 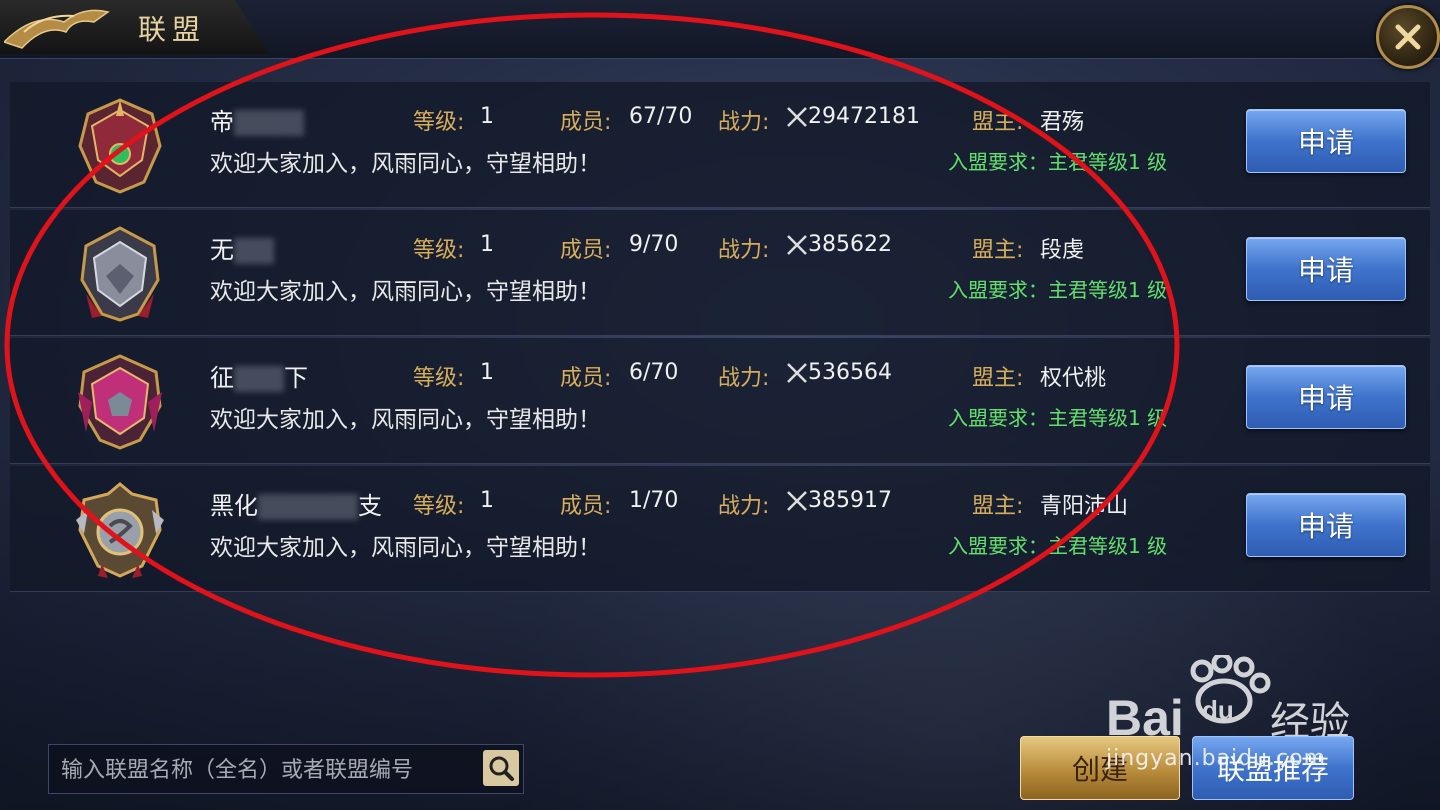 What do you see at coordinates (661, 116) in the screenshot?
I see `members-value: 67/70` at bounding box center [661, 116].